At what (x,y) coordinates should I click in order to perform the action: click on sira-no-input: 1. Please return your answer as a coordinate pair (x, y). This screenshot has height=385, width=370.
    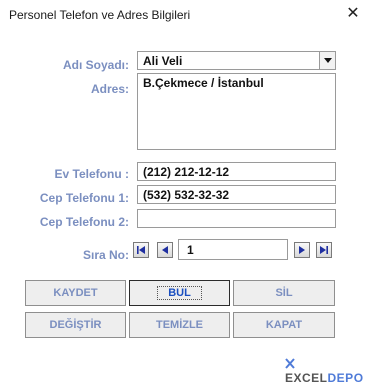
    Looking at the image, I should click on (233, 249).